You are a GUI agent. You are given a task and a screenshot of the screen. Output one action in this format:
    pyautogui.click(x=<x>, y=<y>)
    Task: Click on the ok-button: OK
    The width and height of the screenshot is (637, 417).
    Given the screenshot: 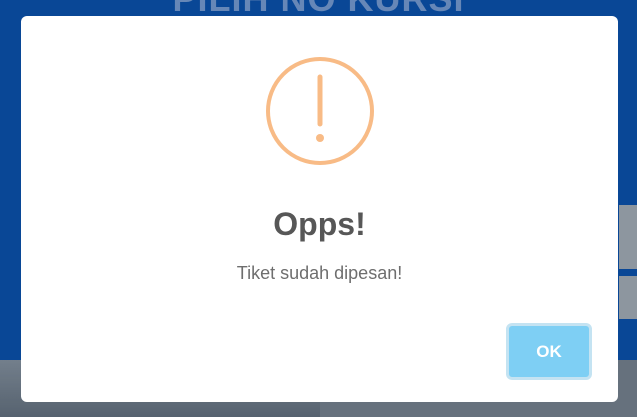 What is the action you would take?
    pyautogui.click(x=549, y=351)
    